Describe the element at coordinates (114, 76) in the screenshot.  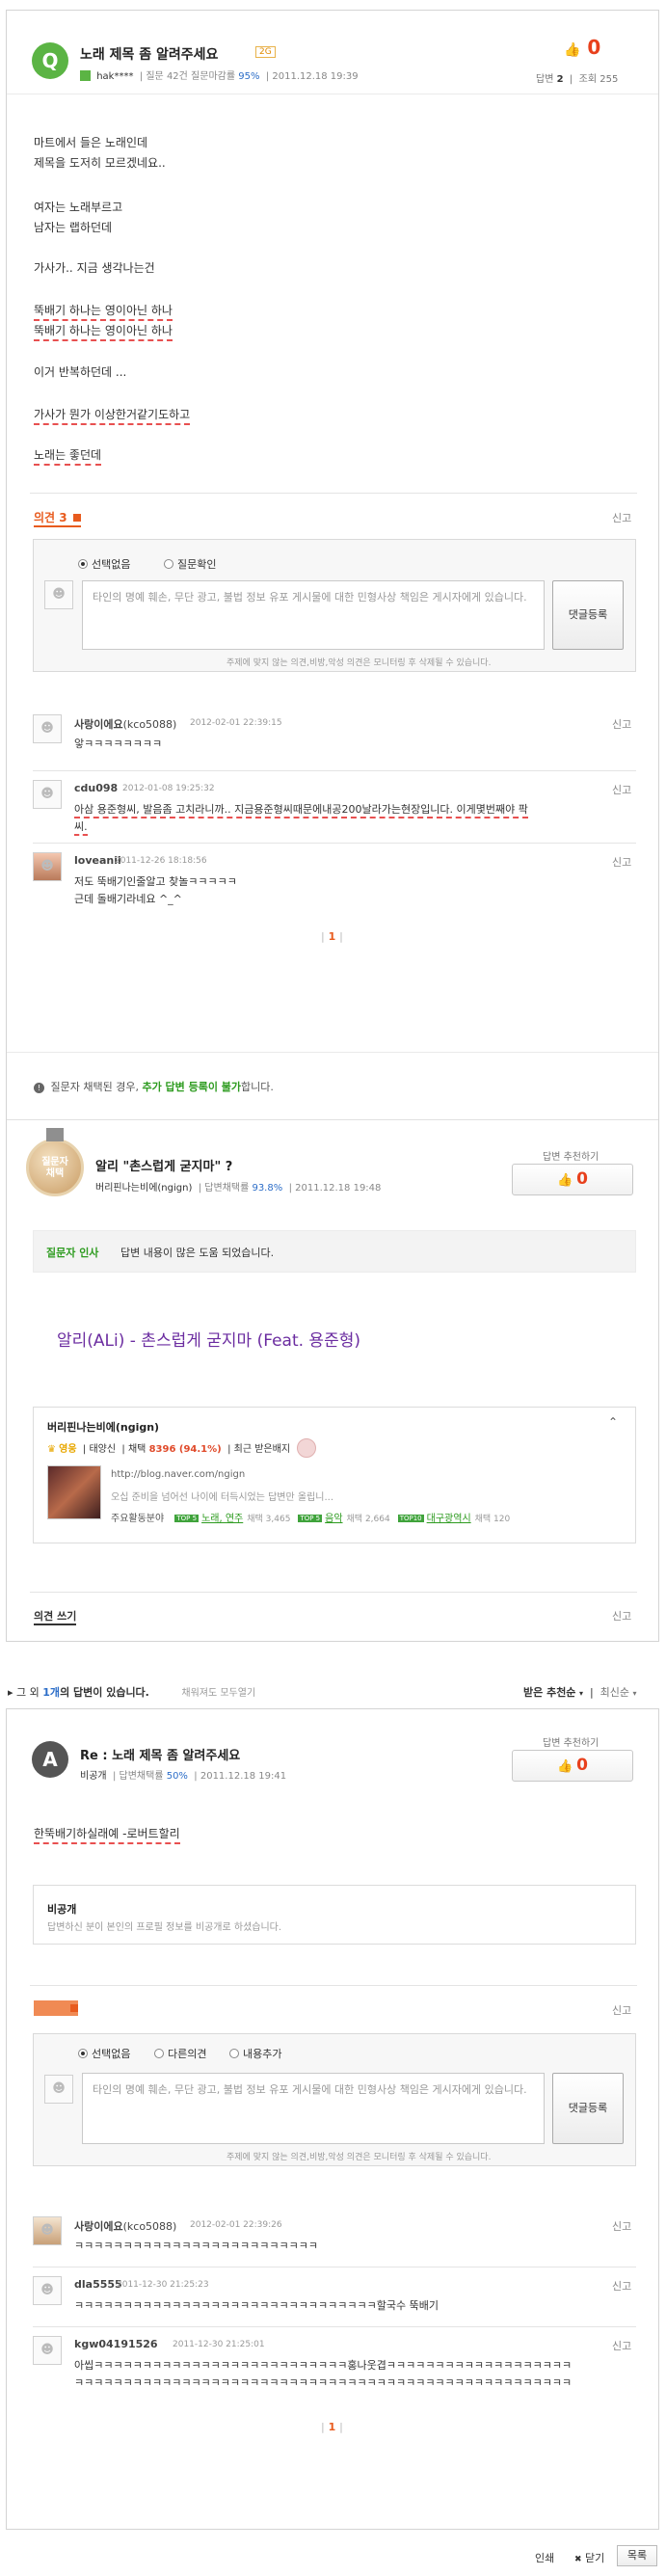
I see `question-author: hak****` at that location.